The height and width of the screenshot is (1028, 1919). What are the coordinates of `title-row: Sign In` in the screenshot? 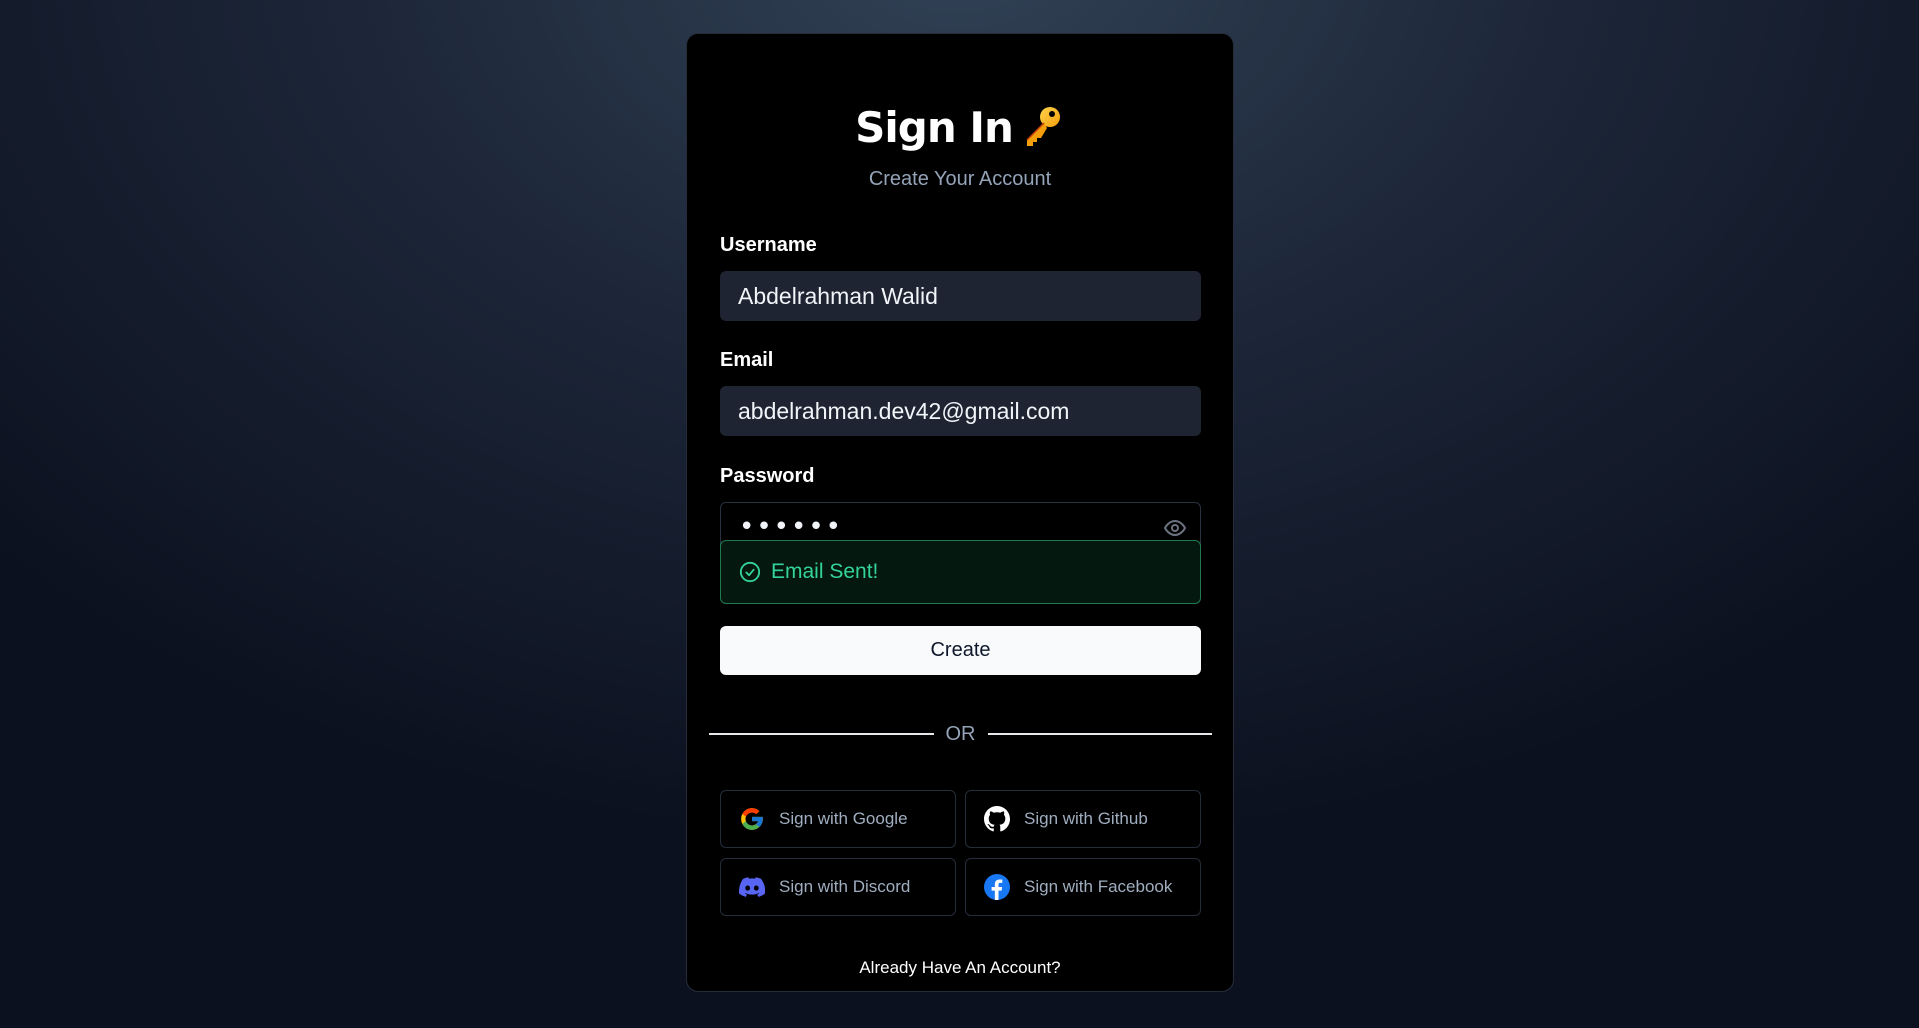 It's located at (960, 127).